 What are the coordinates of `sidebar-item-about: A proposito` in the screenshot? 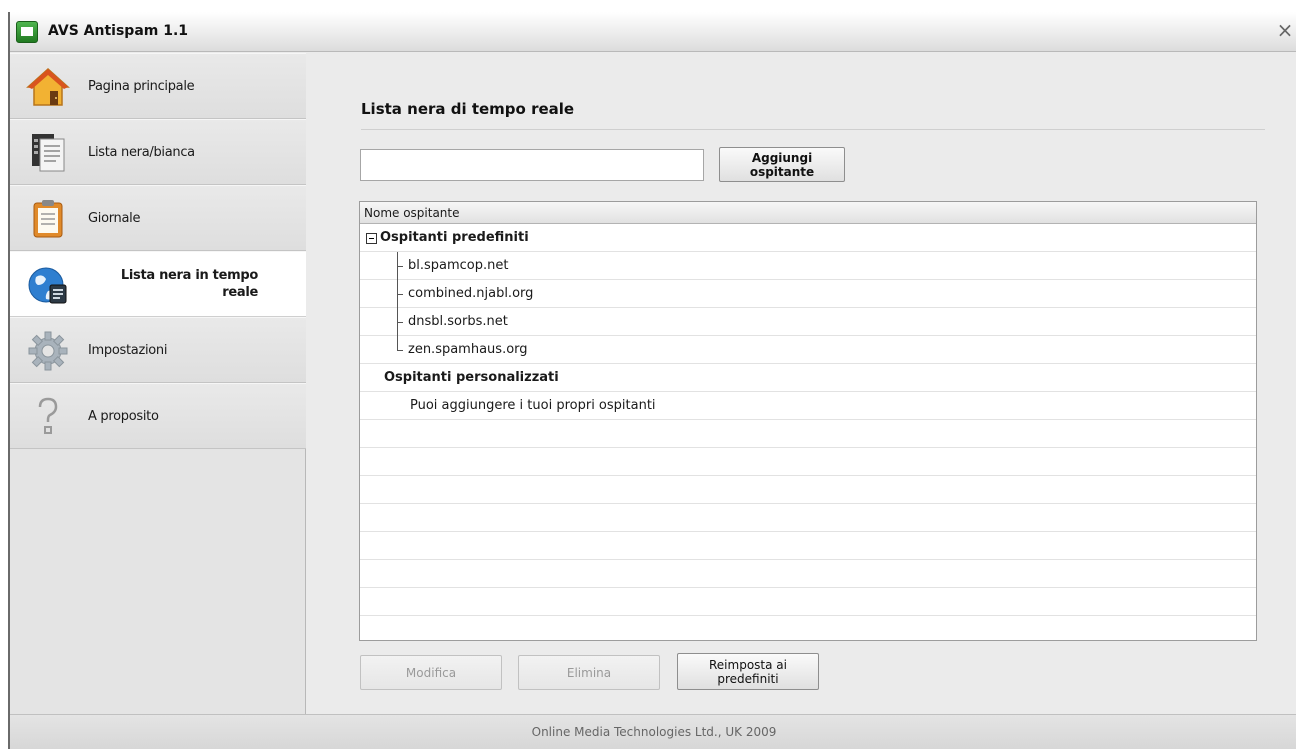 It's located at (158, 416).